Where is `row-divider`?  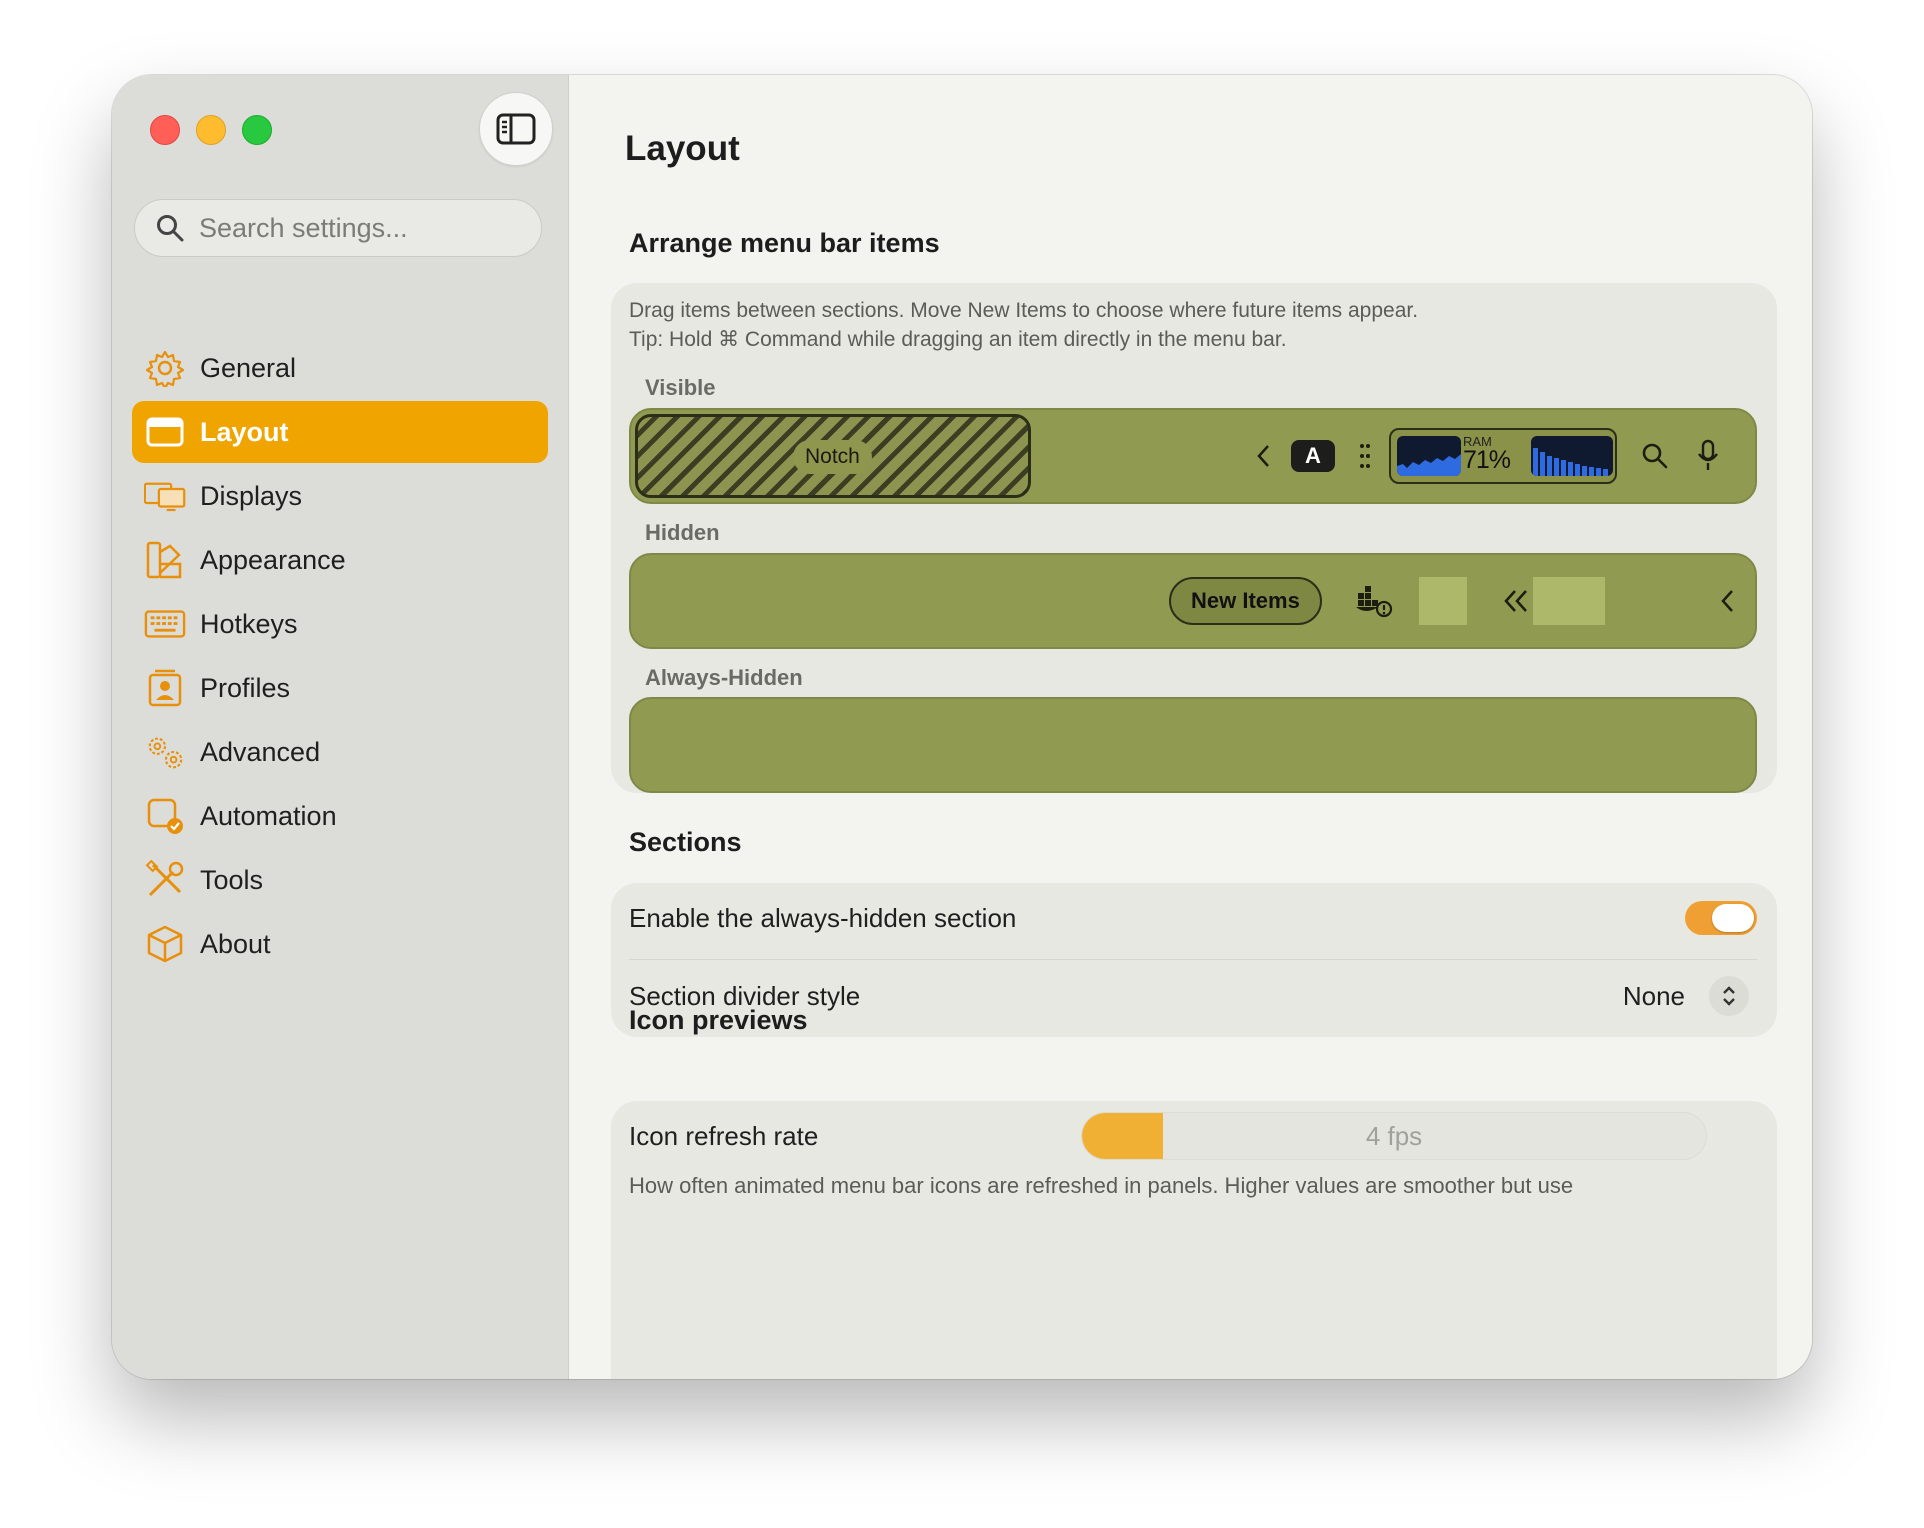 row-divider is located at coordinates (1193, 959).